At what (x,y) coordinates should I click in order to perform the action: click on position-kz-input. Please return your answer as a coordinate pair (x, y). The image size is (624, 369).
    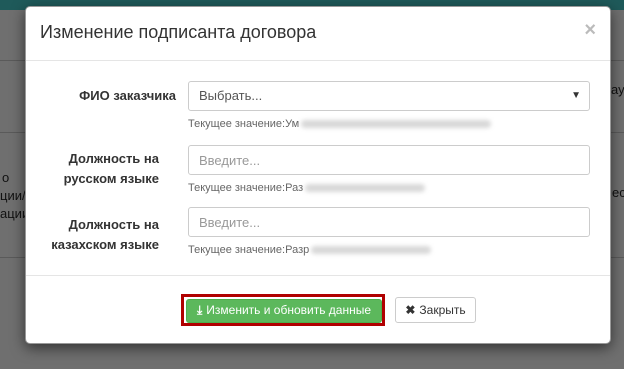
    Looking at the image, I should click on (389, 222).